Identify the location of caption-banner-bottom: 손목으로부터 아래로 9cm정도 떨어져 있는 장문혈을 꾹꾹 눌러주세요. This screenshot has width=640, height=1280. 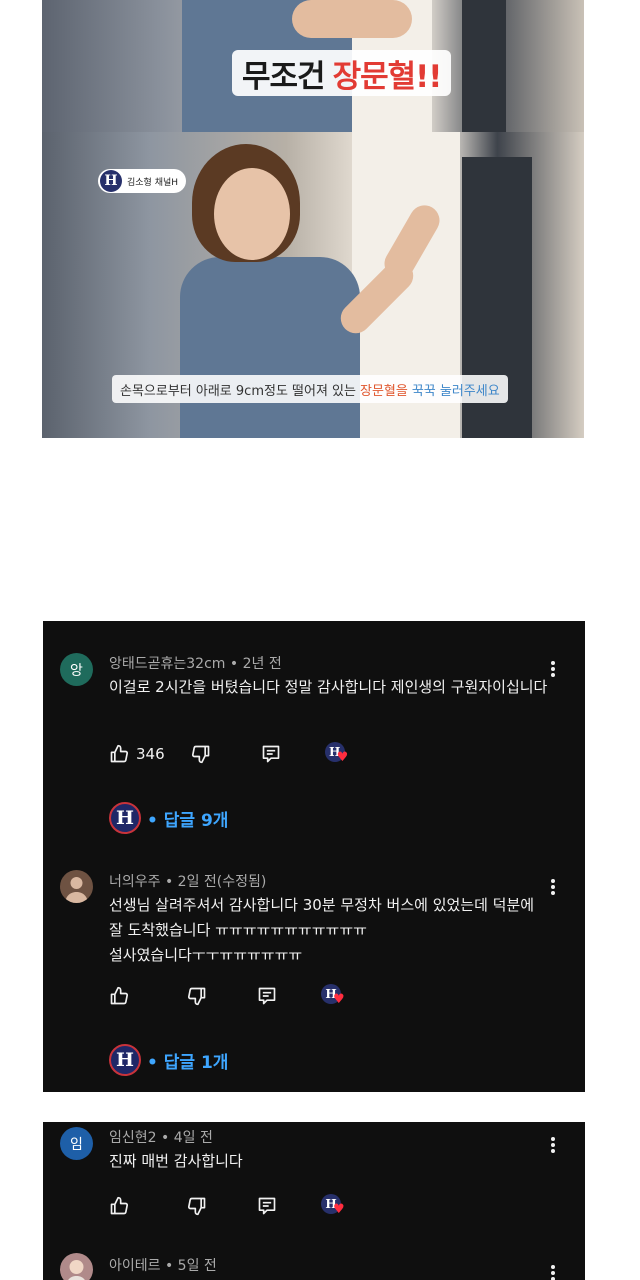
(310, 389).